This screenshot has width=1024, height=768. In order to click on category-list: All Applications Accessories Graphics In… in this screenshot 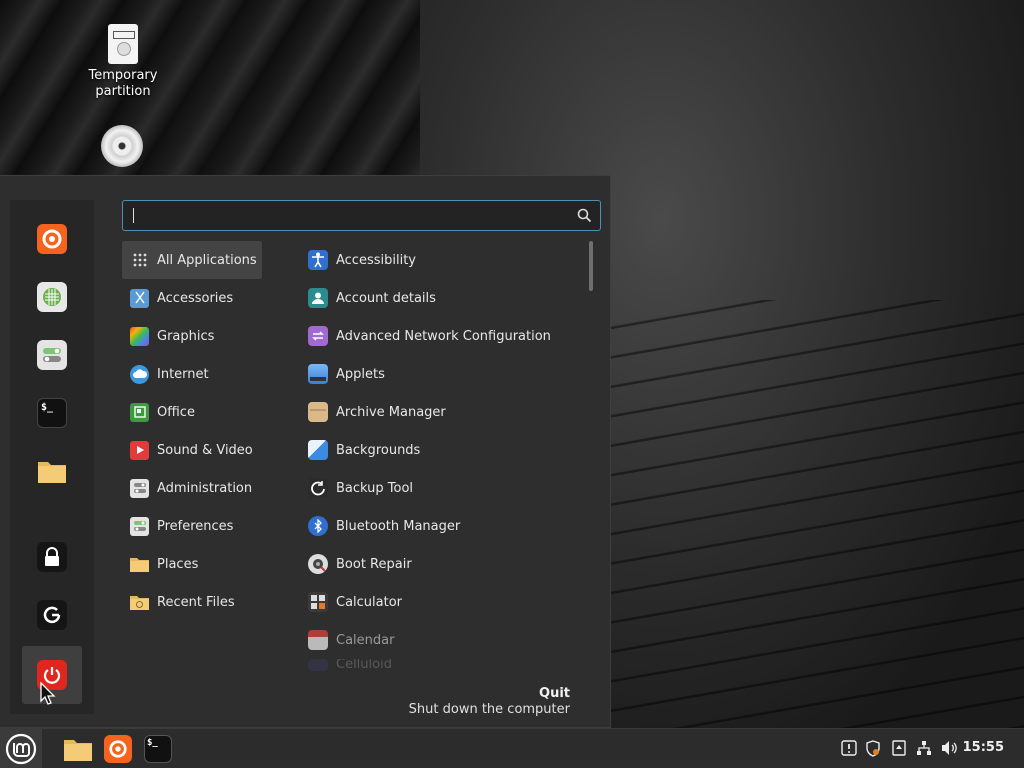, I will do `click(192, 431)`.